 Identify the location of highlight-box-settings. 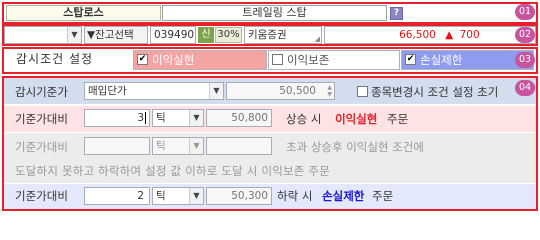
(270, 60).